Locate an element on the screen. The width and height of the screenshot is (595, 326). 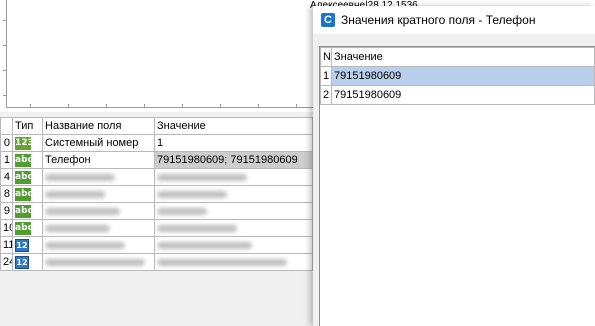
column-header-n: N is located at coordinates (326, 57).